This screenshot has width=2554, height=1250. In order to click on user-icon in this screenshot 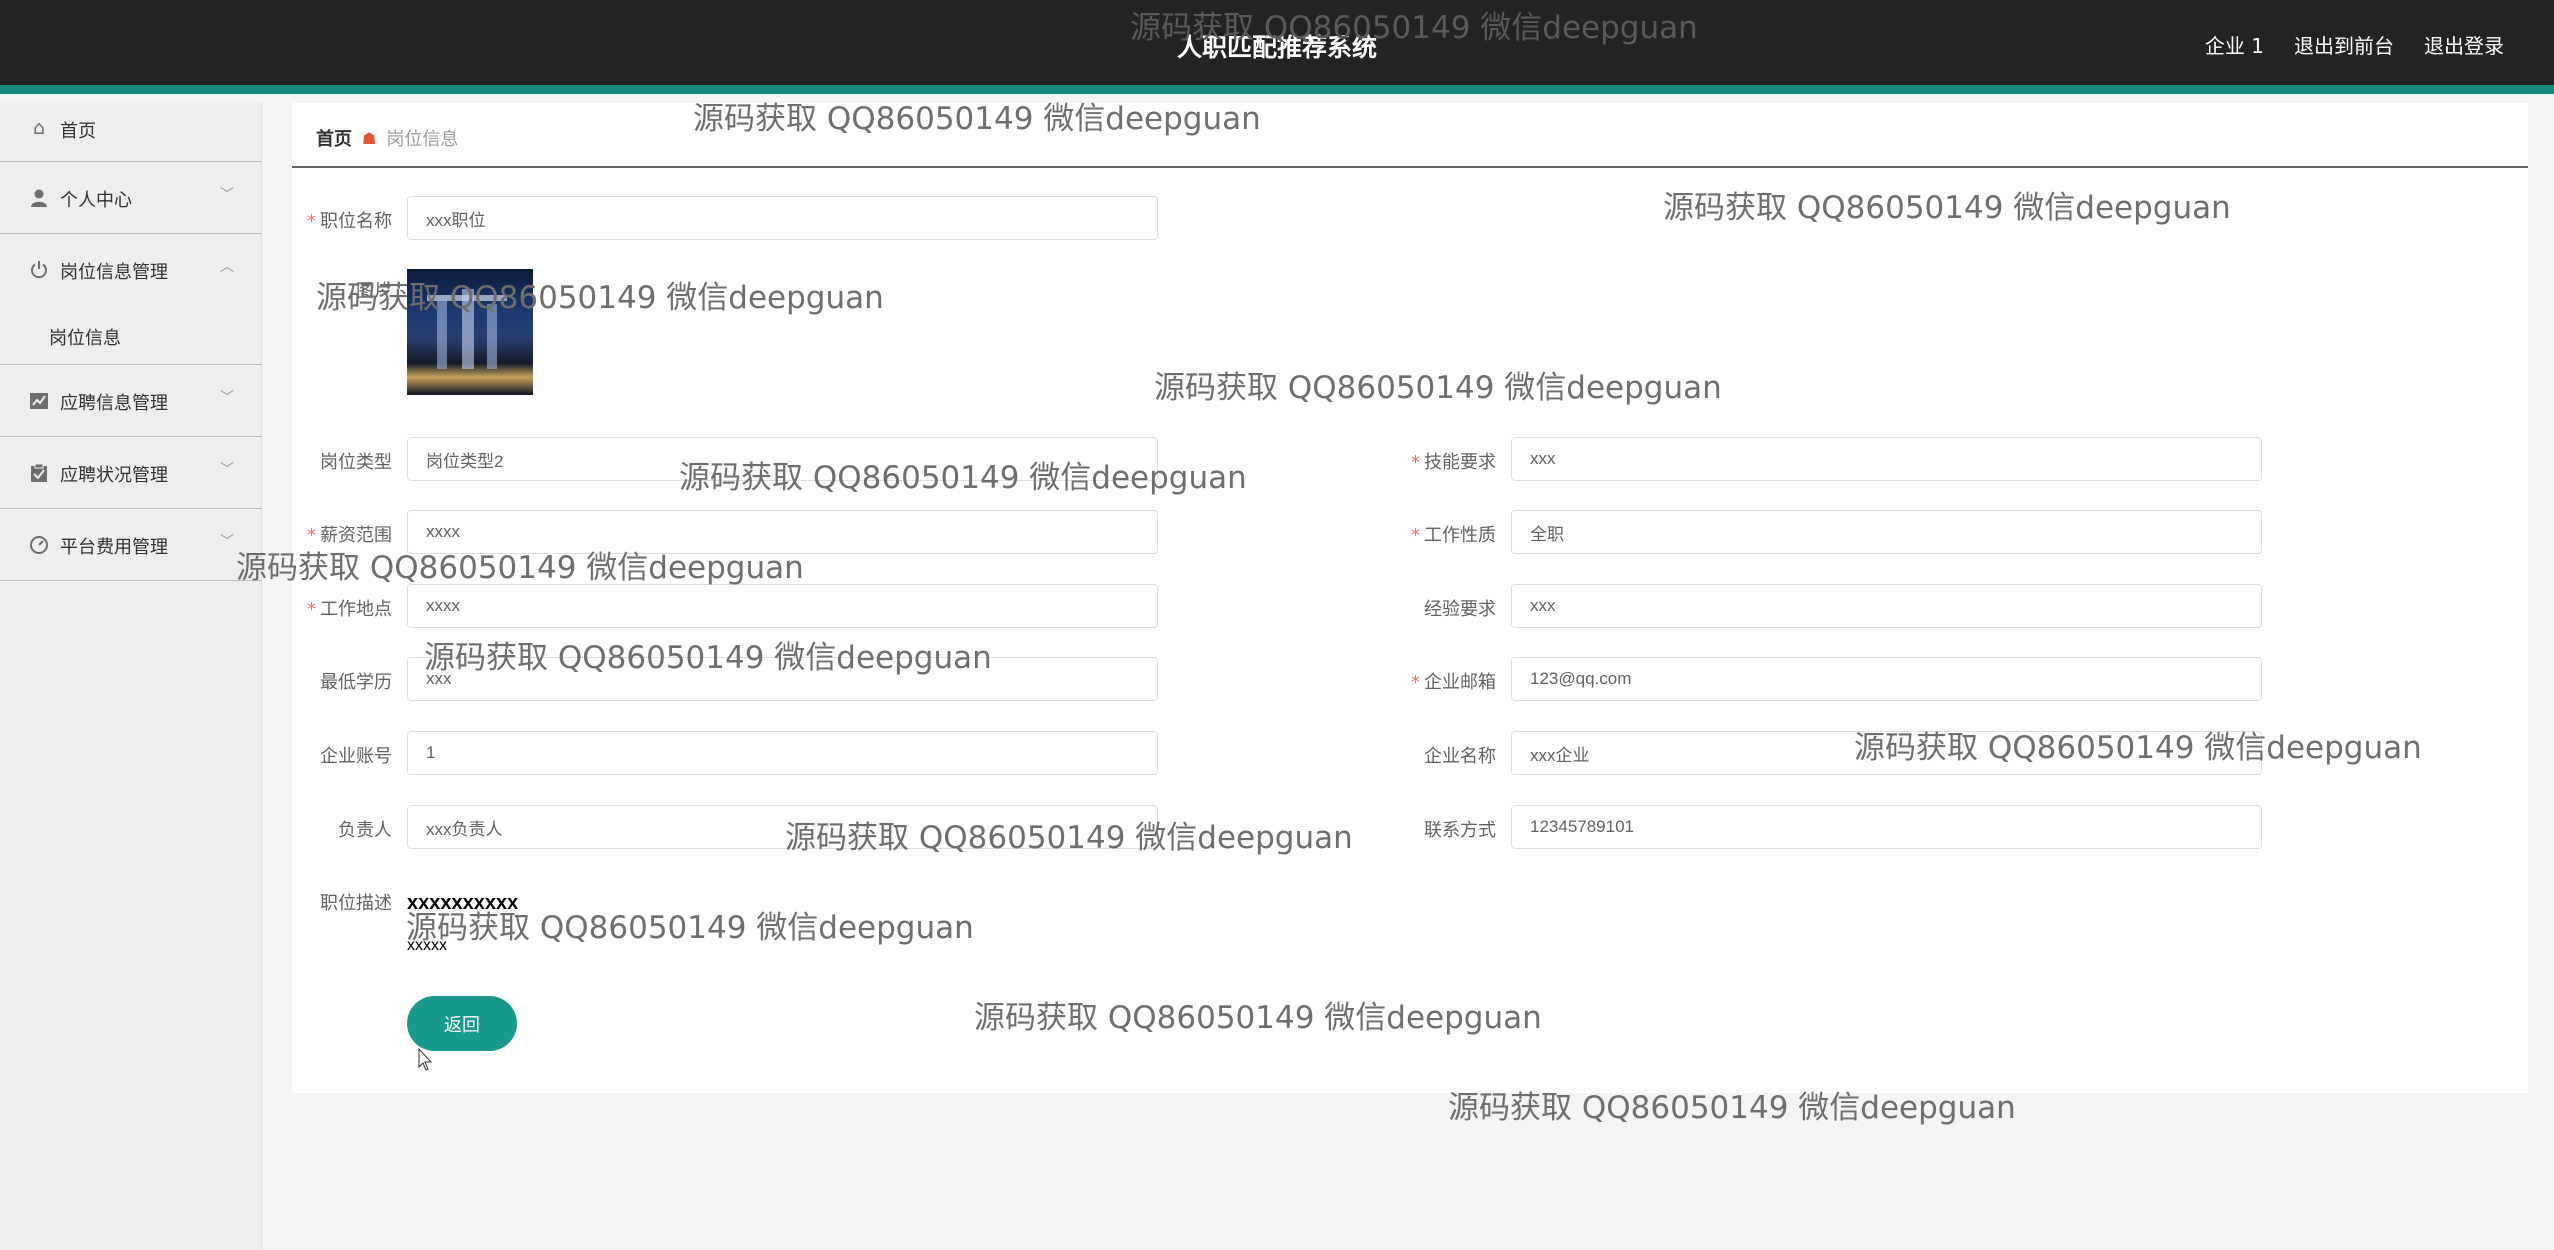, I will do `click(39, 199)`.